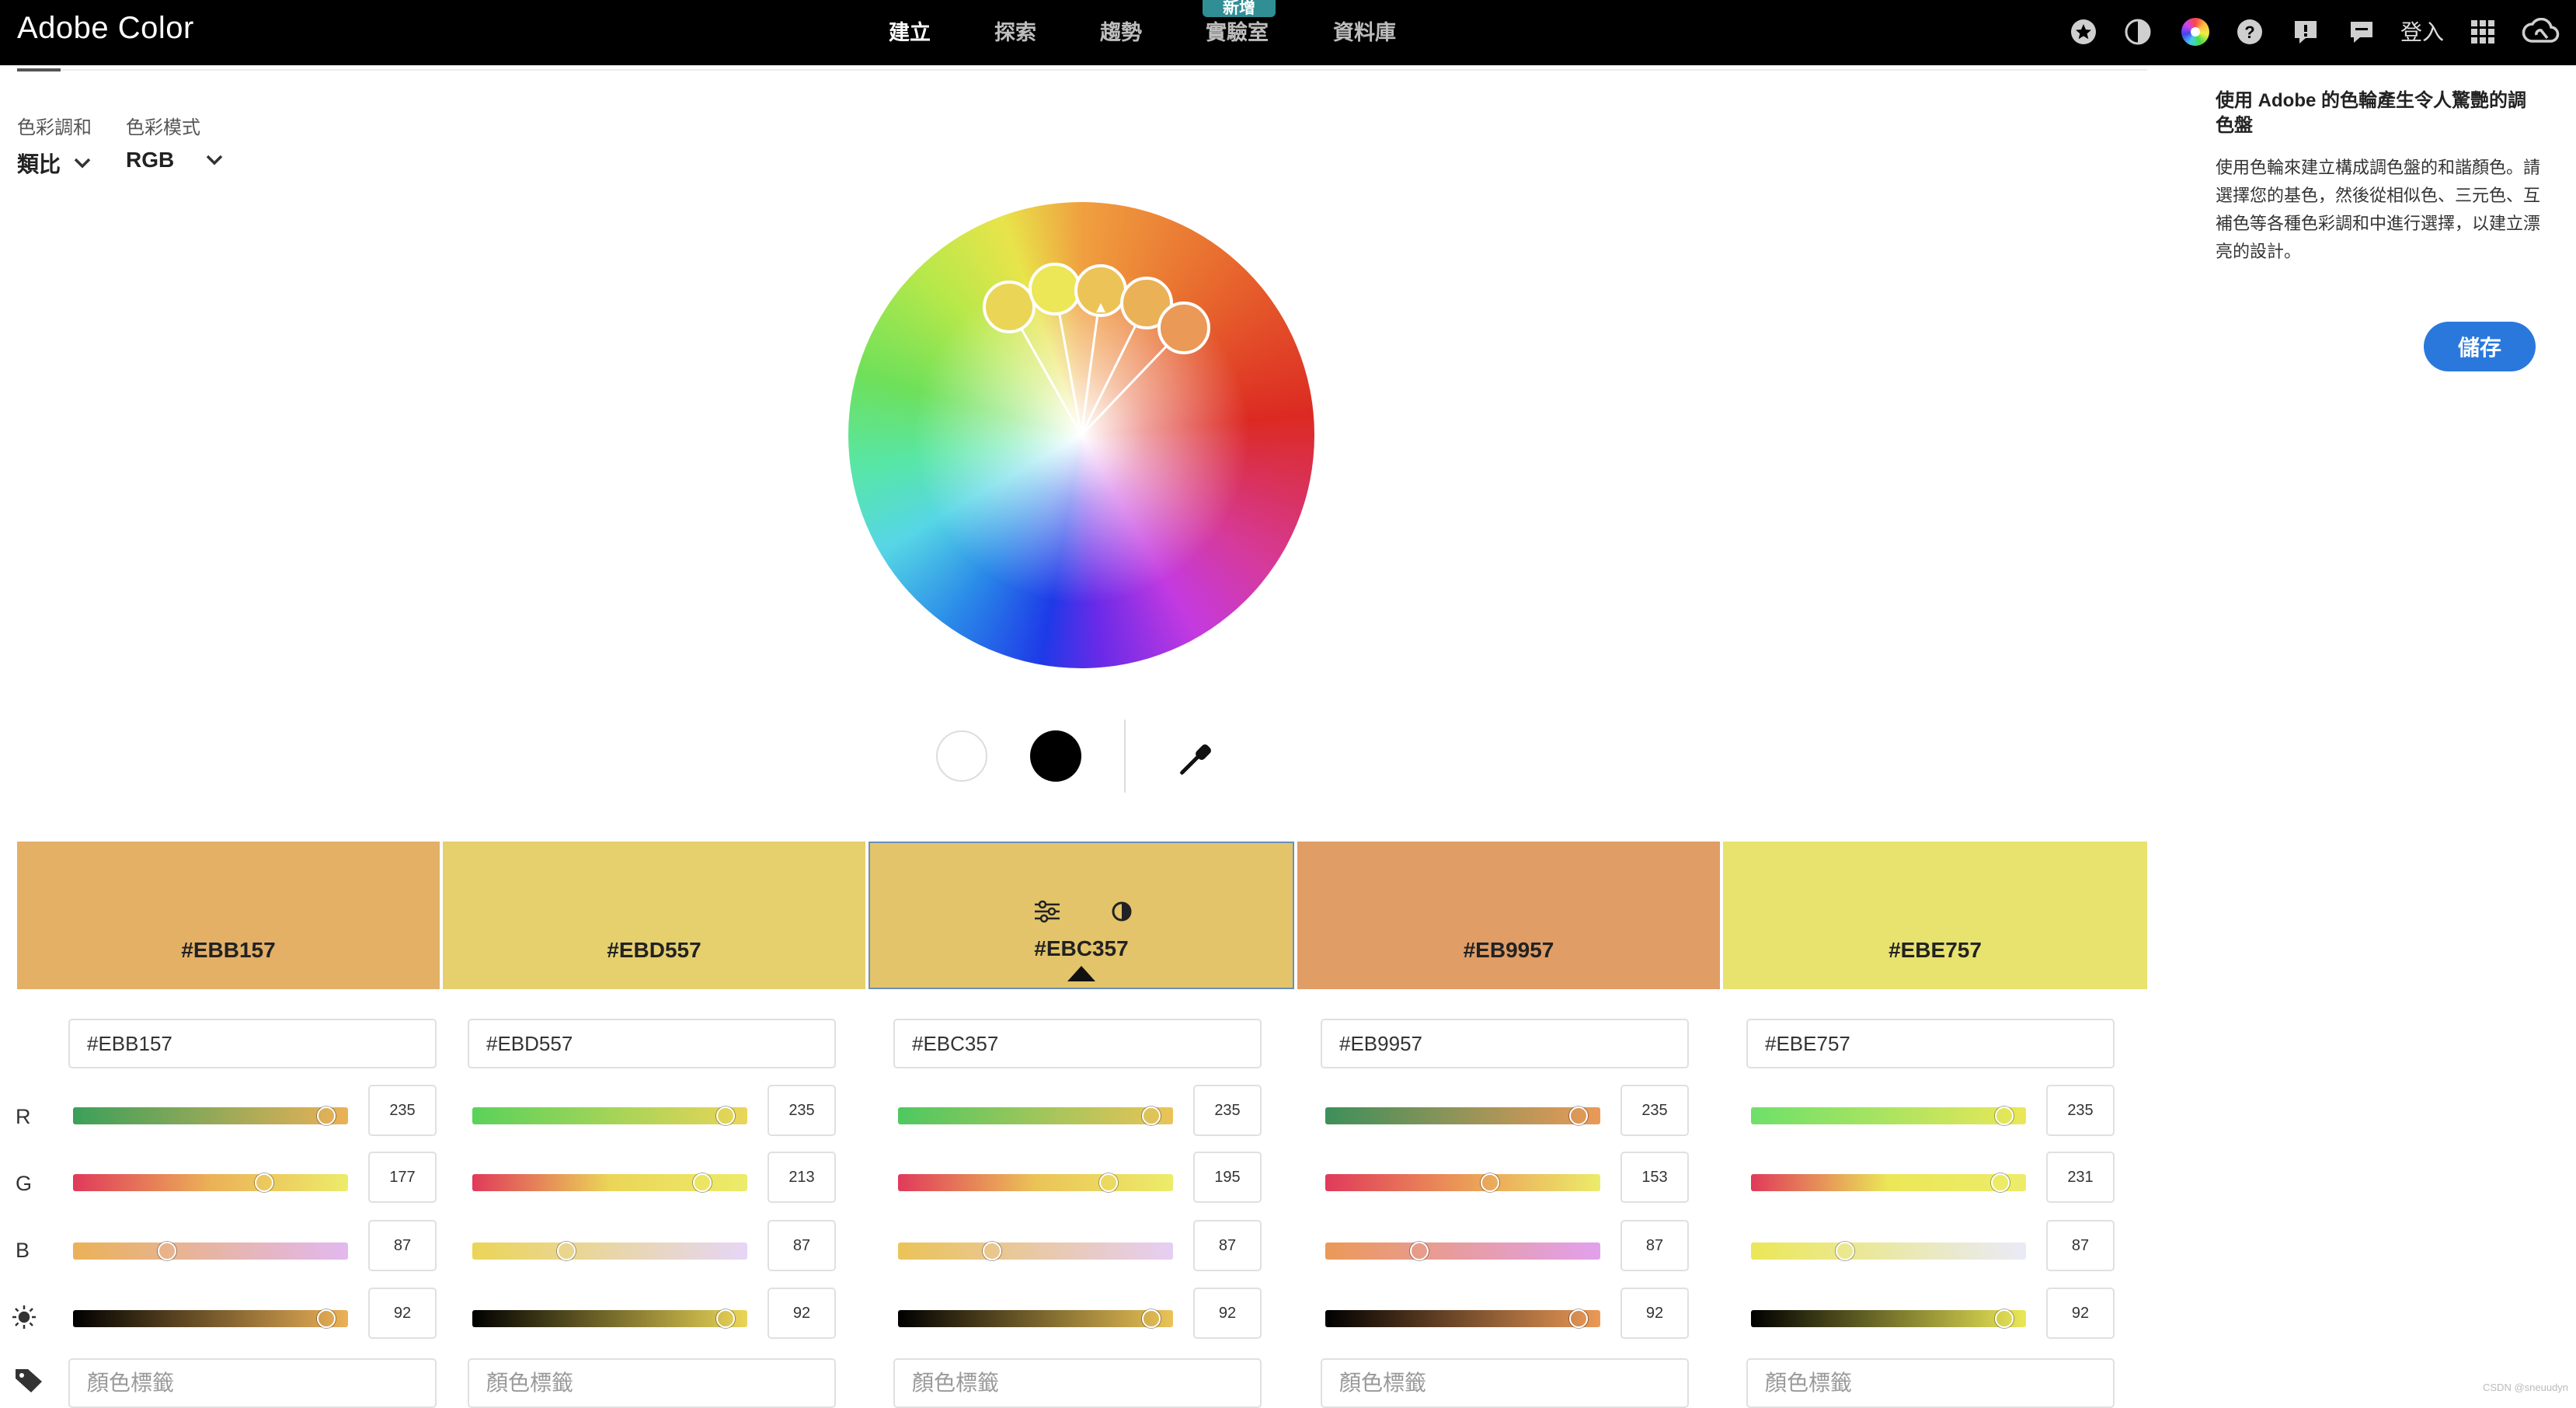 This screenshot has width=2576, height=1408. Describe the element at coordinates (1655, 1110) in the screenshot. I see `red-value-4: 235` at that location.